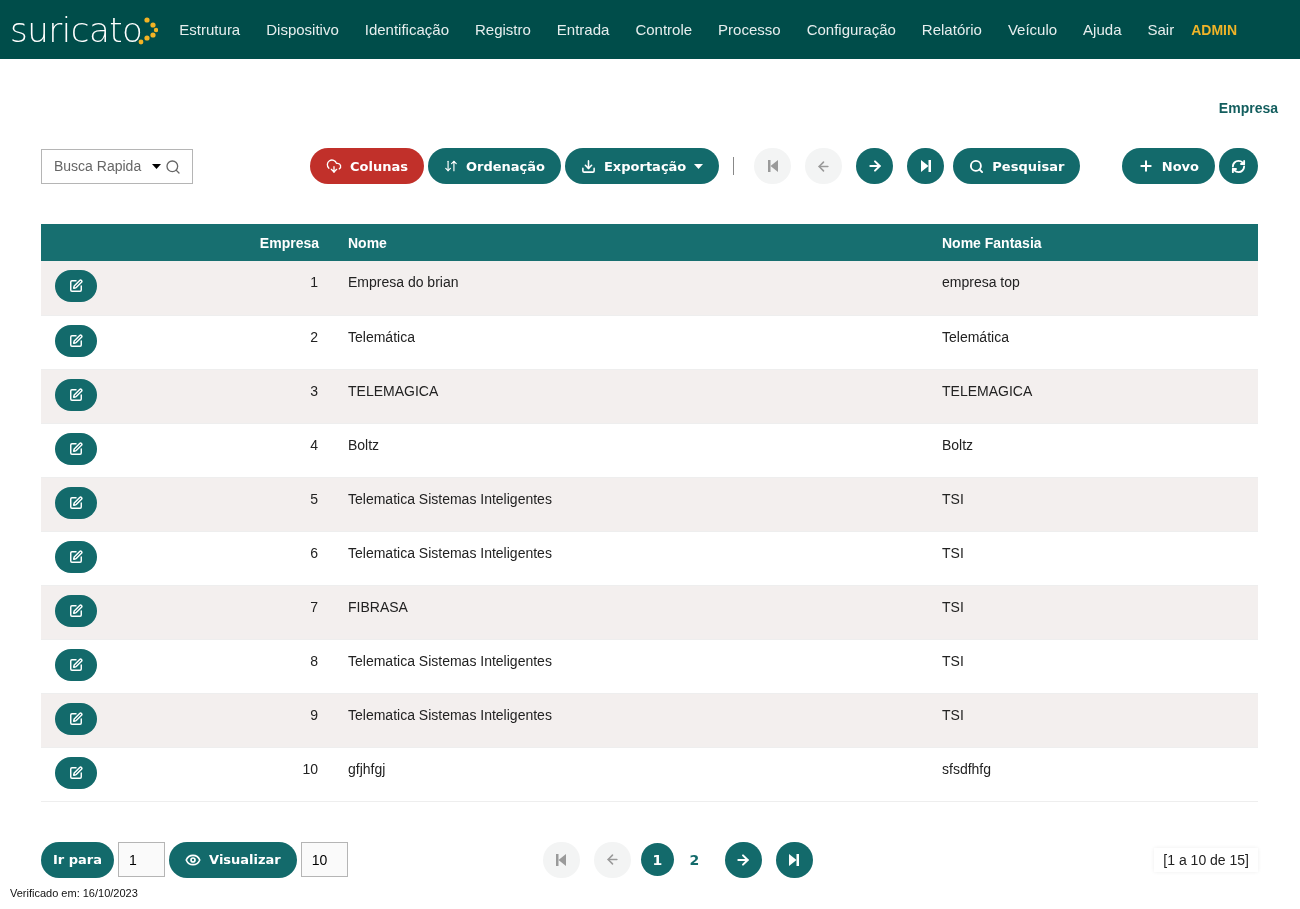 The image size is (1300, 909). What do you see at coordinates (78, 859) in the screenshot?
I see `go-to-button: Ir para` at bounding box center [78, 859].